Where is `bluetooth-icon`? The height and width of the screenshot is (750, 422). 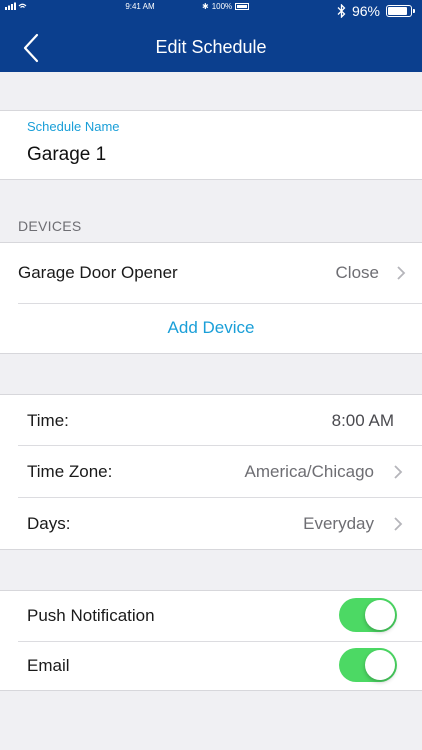 bluetooth-icon is located at coordinates (341, 11).